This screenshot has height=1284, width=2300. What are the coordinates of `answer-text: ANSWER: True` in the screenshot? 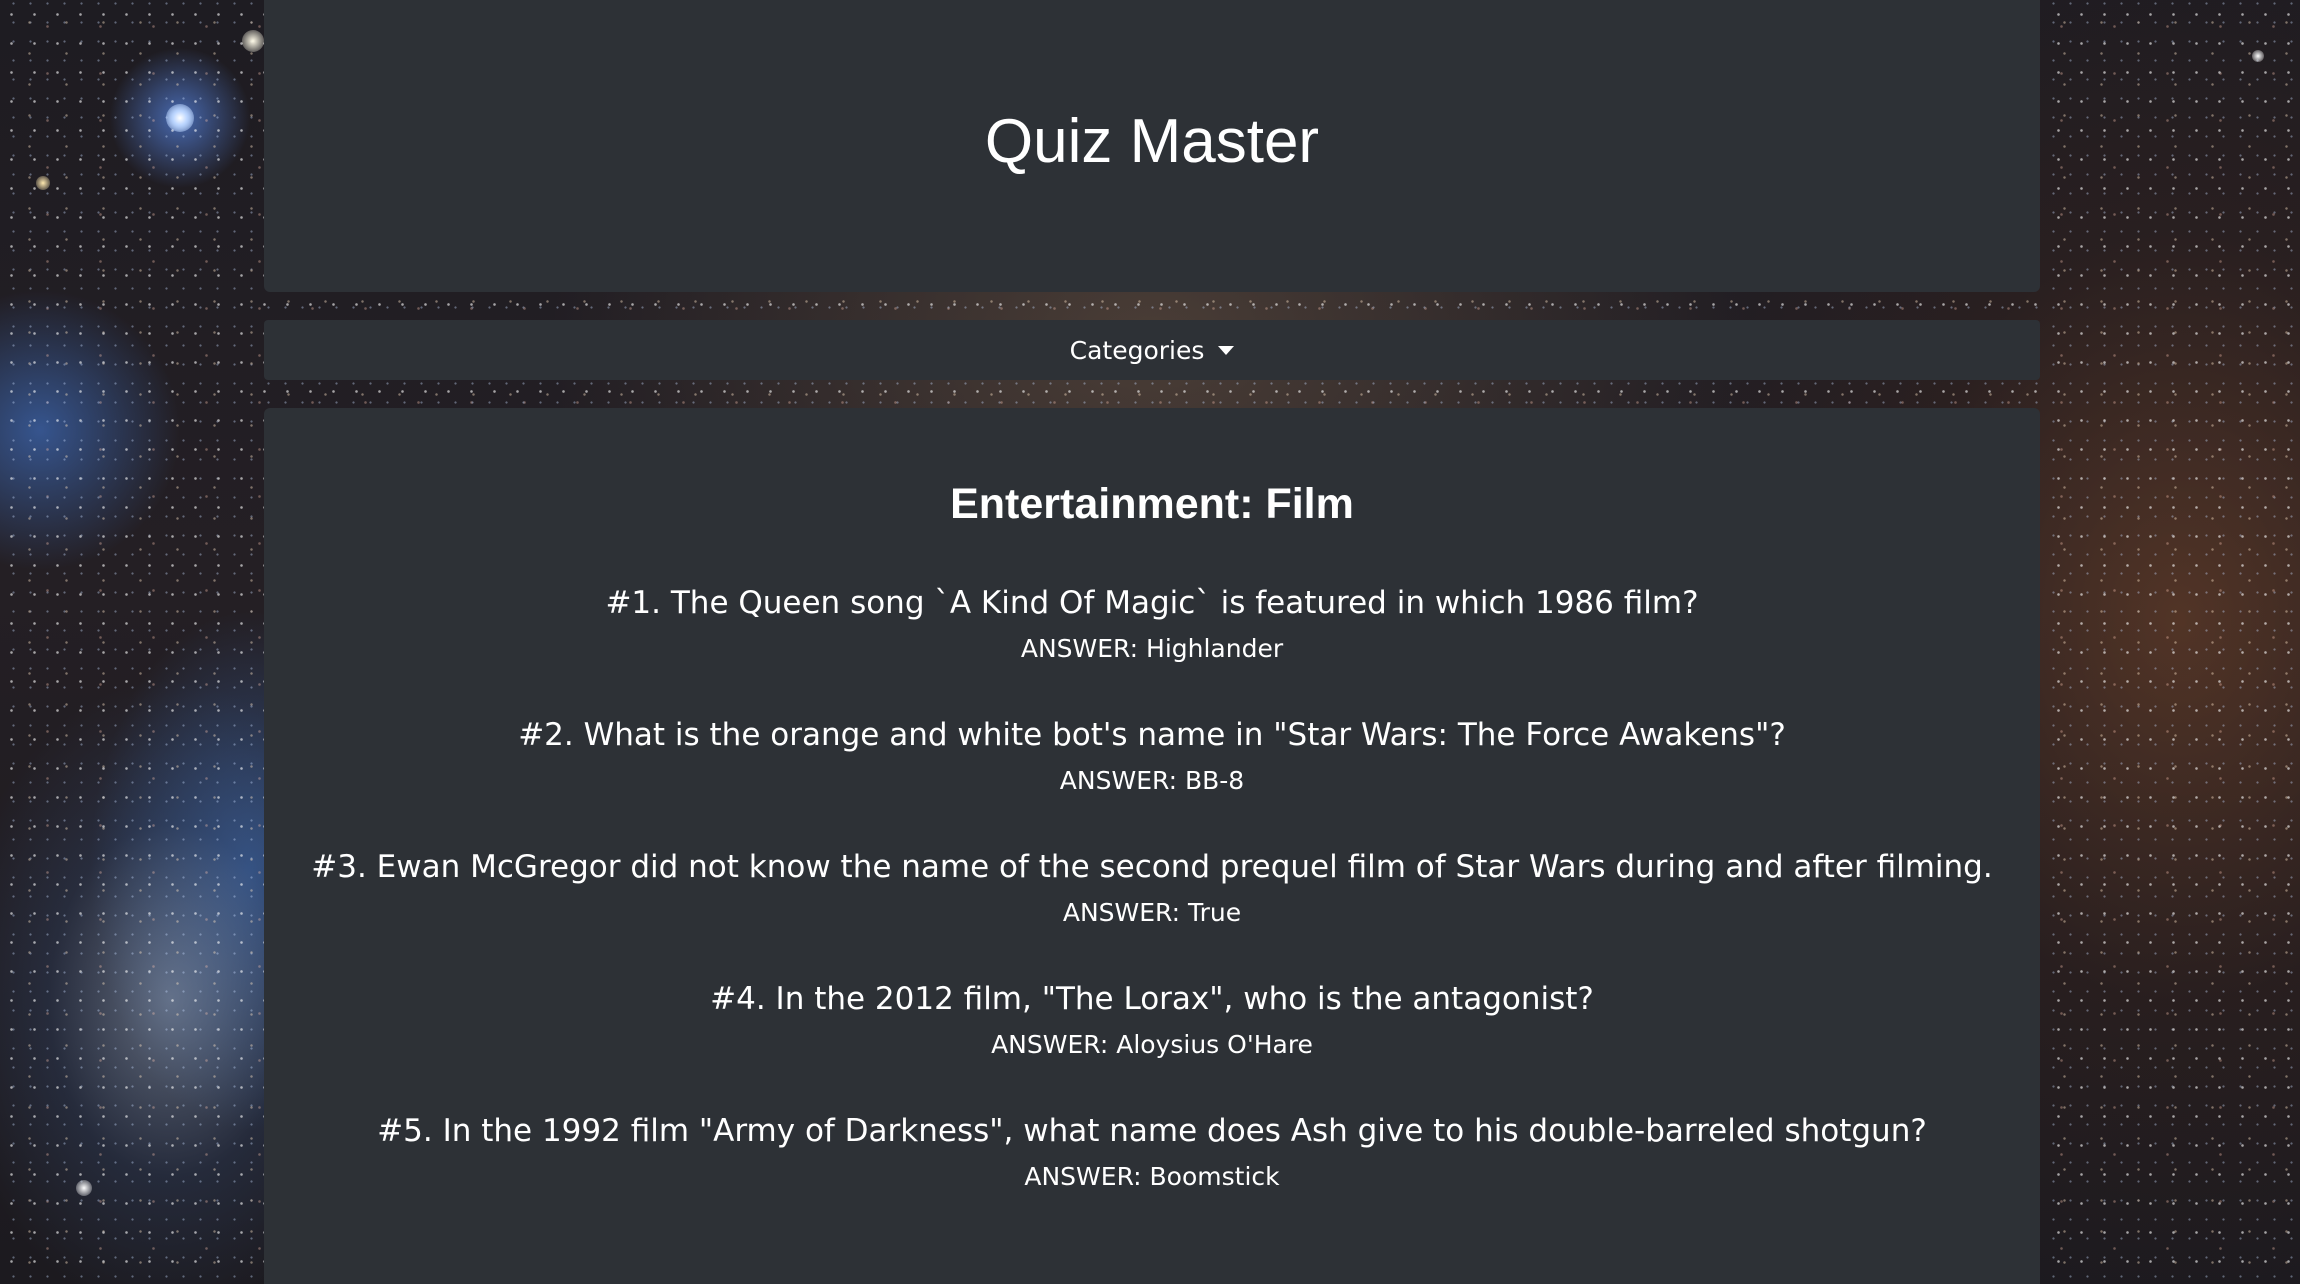 It's located at (1152, 912).